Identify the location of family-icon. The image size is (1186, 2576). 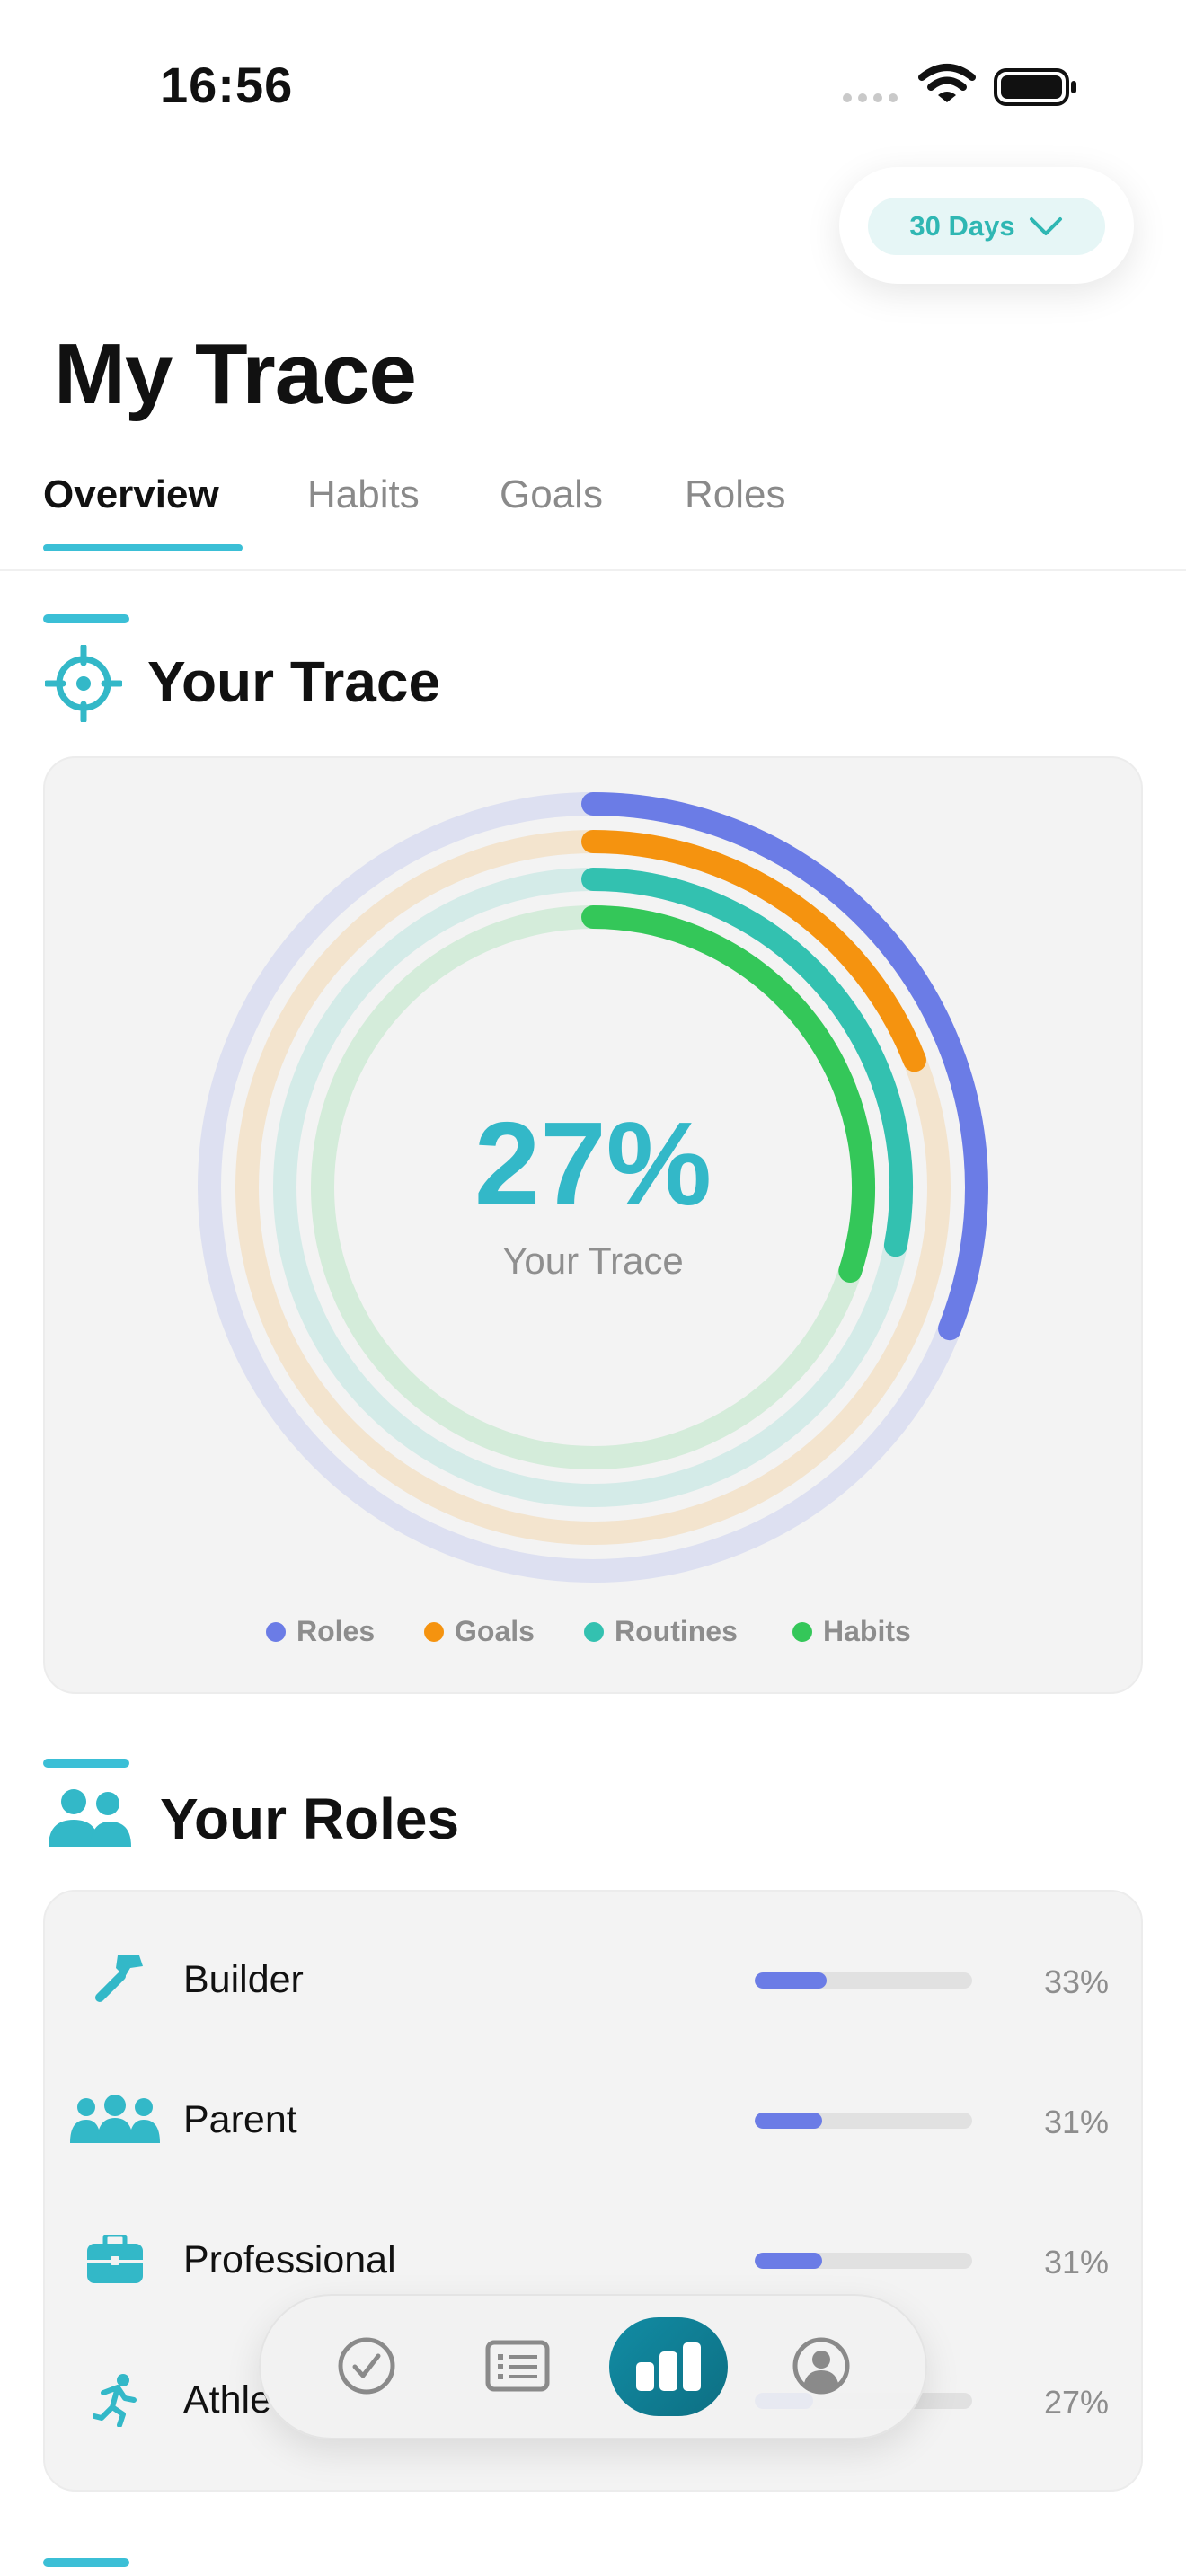
(115, 2120).